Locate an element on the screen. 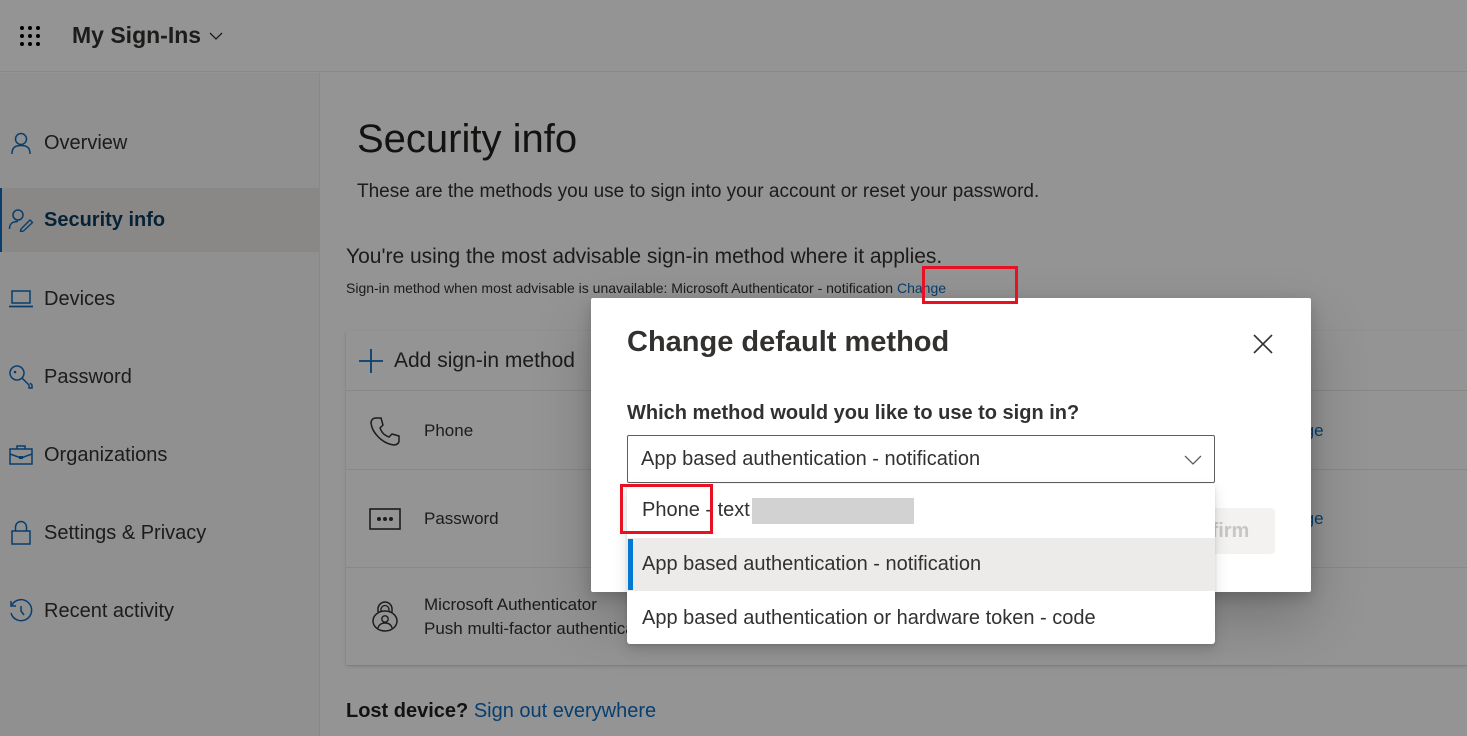  redacted-phone-number is located at coordinates (832, 510).